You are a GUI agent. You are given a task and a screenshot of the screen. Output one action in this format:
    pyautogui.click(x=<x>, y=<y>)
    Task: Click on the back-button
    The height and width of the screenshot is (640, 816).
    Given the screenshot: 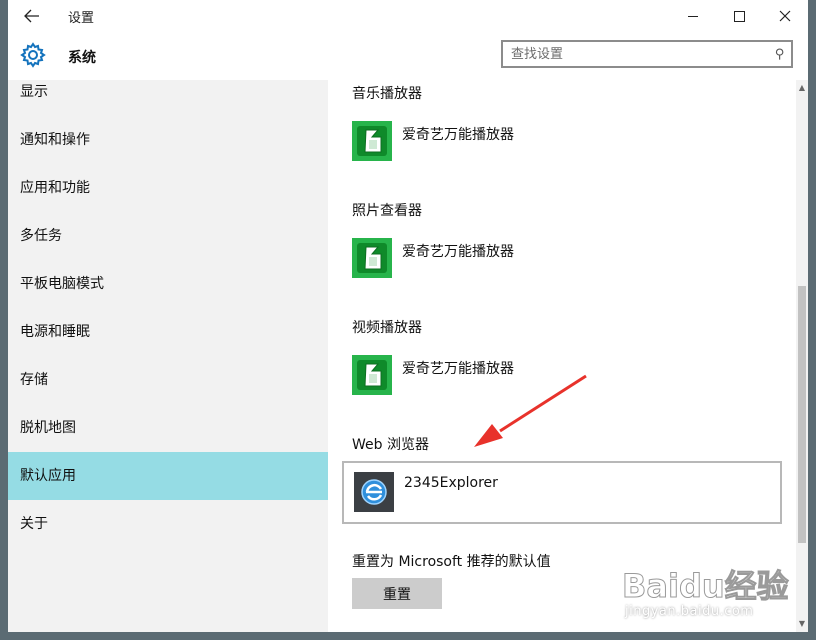 What is the action you would take?
    pyautogui.click(x=32, y=16)
    